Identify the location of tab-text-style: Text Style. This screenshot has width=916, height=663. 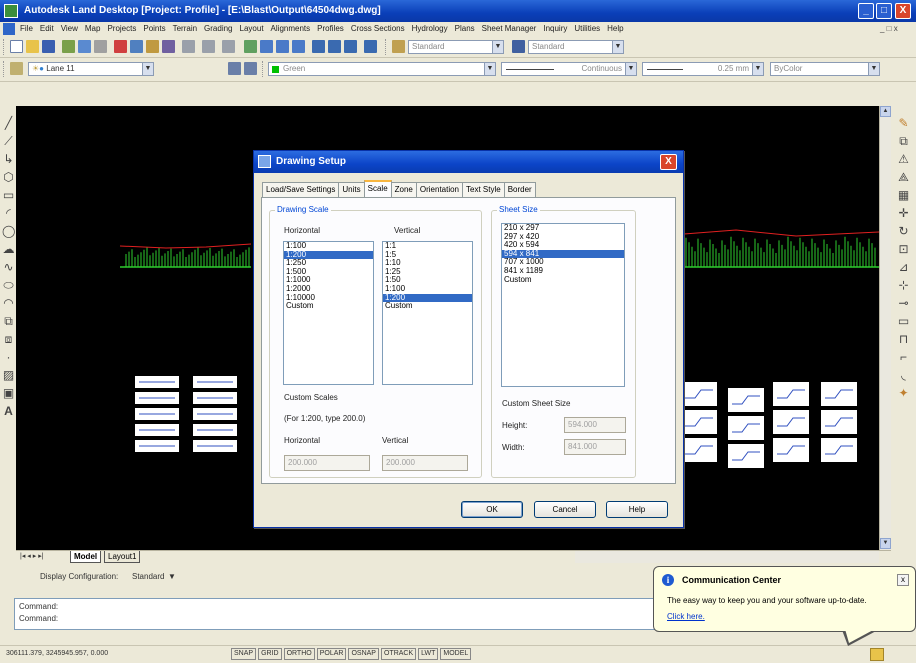
(483, 189).